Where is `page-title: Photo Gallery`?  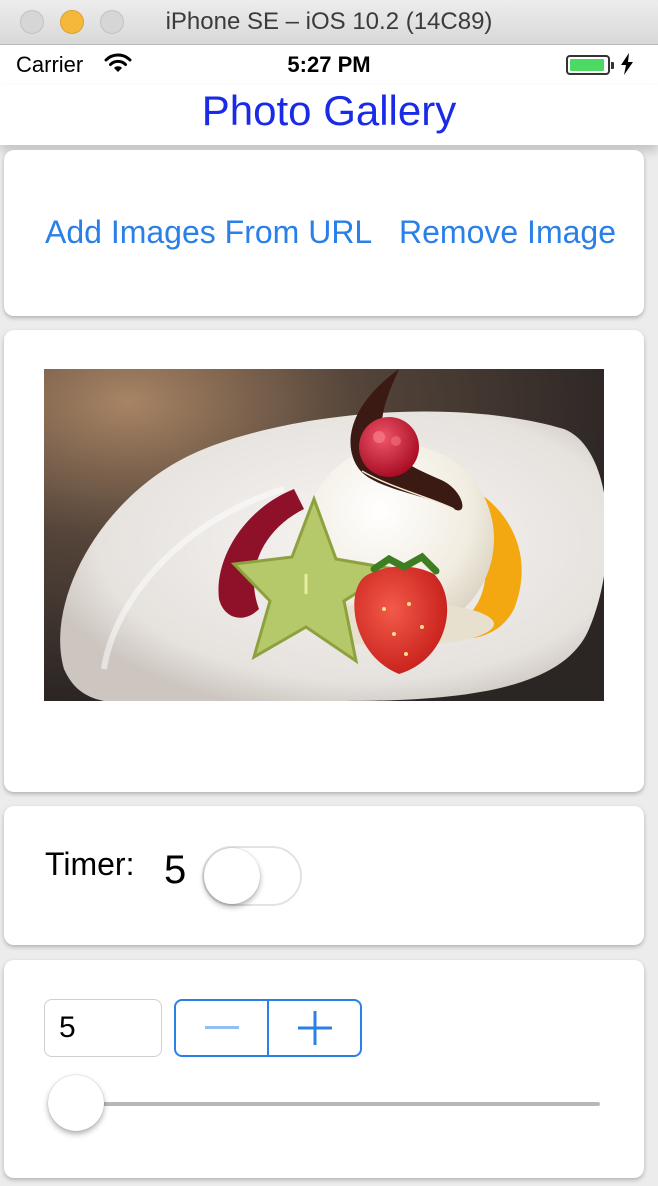 page-title: Photo Gallery is located at coordinates (329, 110).